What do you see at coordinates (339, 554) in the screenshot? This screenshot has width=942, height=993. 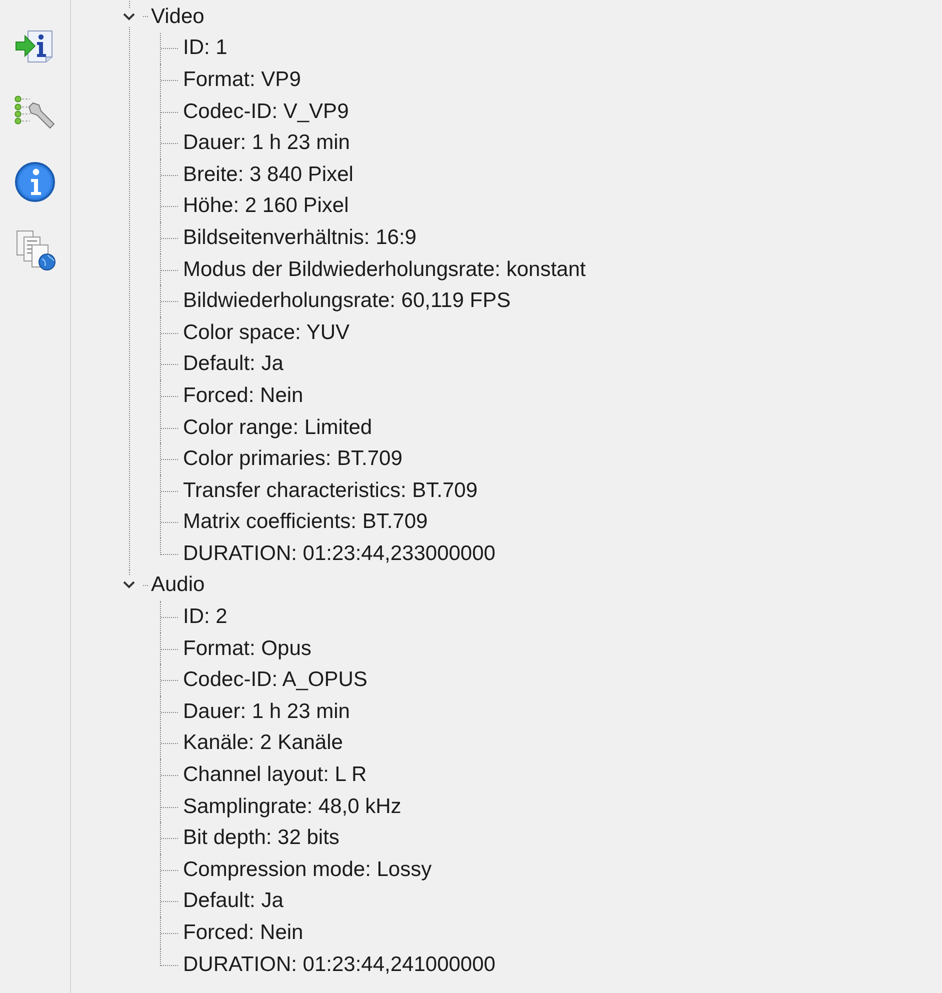 I see `tree-item: DURATION: 01:23:44,233000000` at bounding box center [339, 554].